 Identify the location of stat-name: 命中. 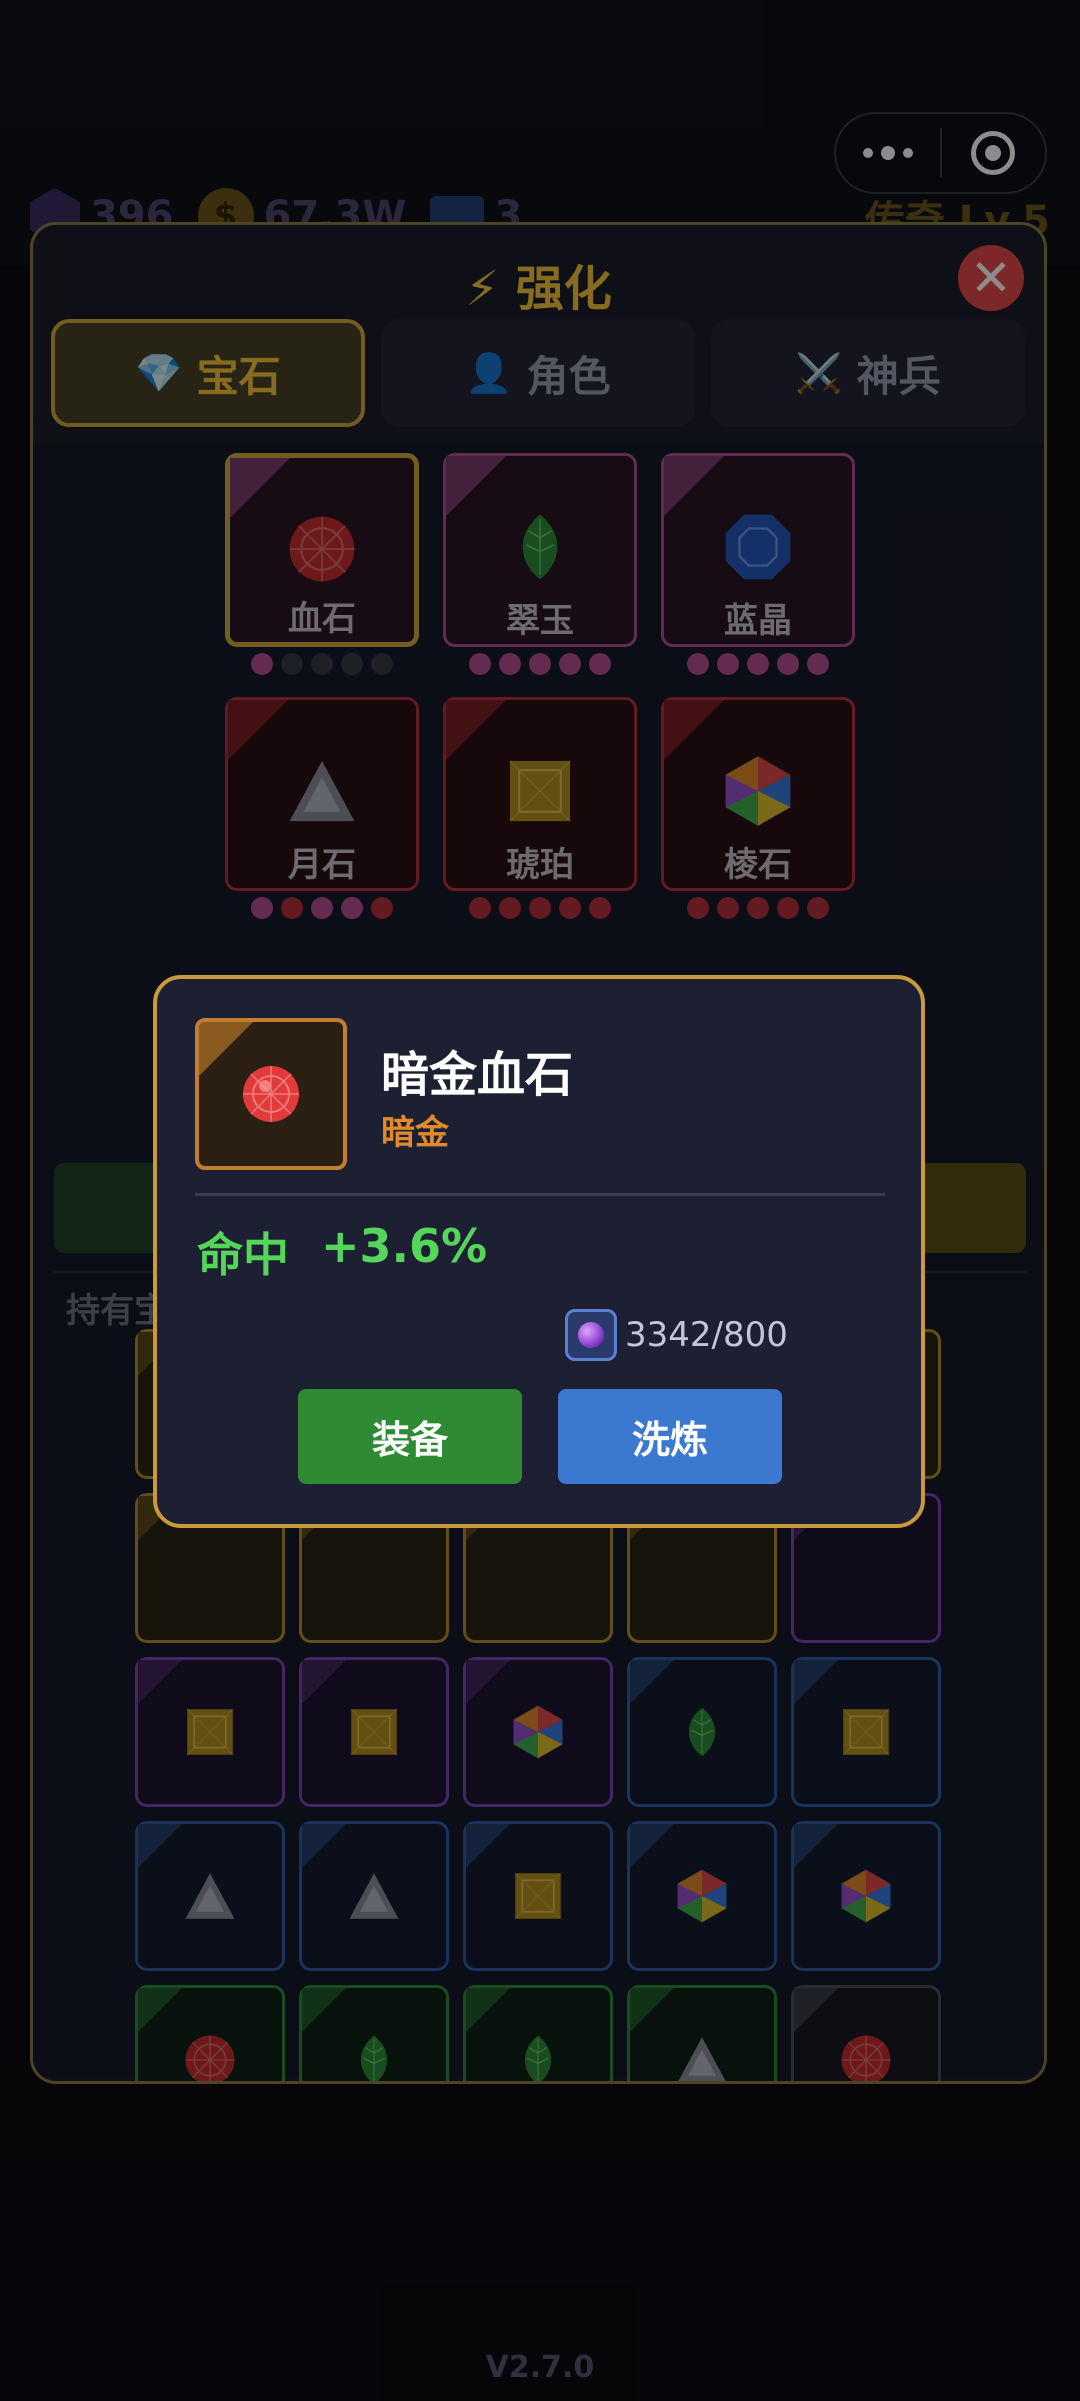
(243, 1255).